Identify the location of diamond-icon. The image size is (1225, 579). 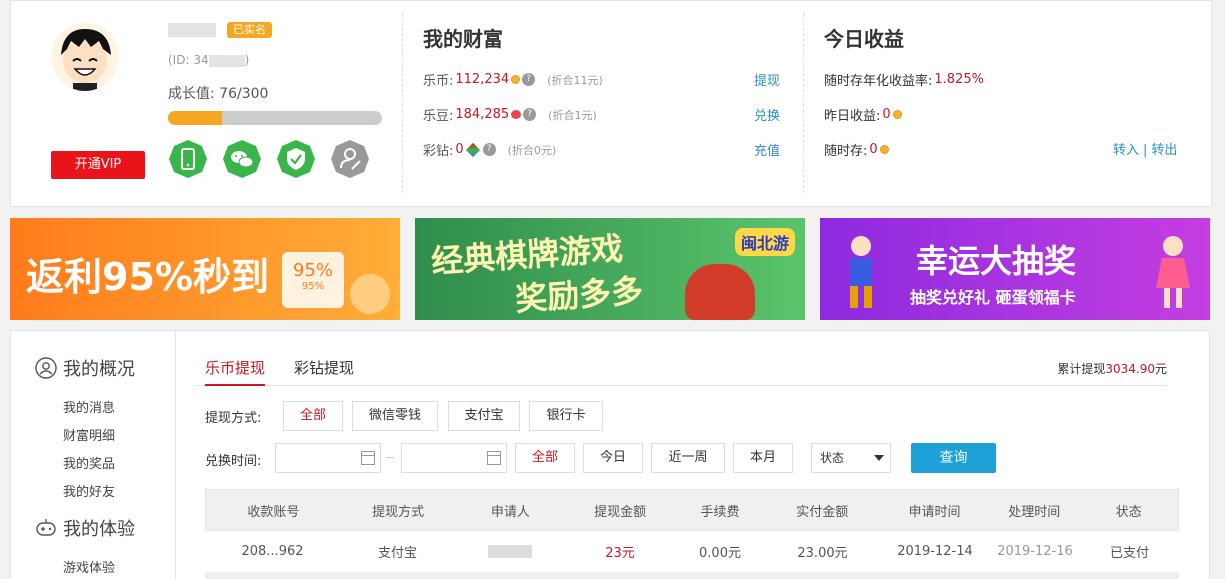
(472, 149).